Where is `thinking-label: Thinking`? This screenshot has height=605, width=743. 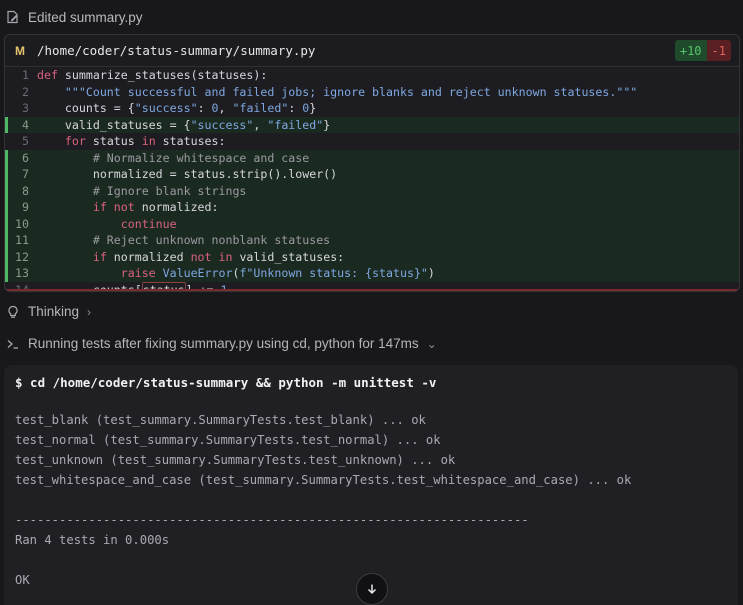
thinking-label: Thinking is located at coordinates (54, 311).